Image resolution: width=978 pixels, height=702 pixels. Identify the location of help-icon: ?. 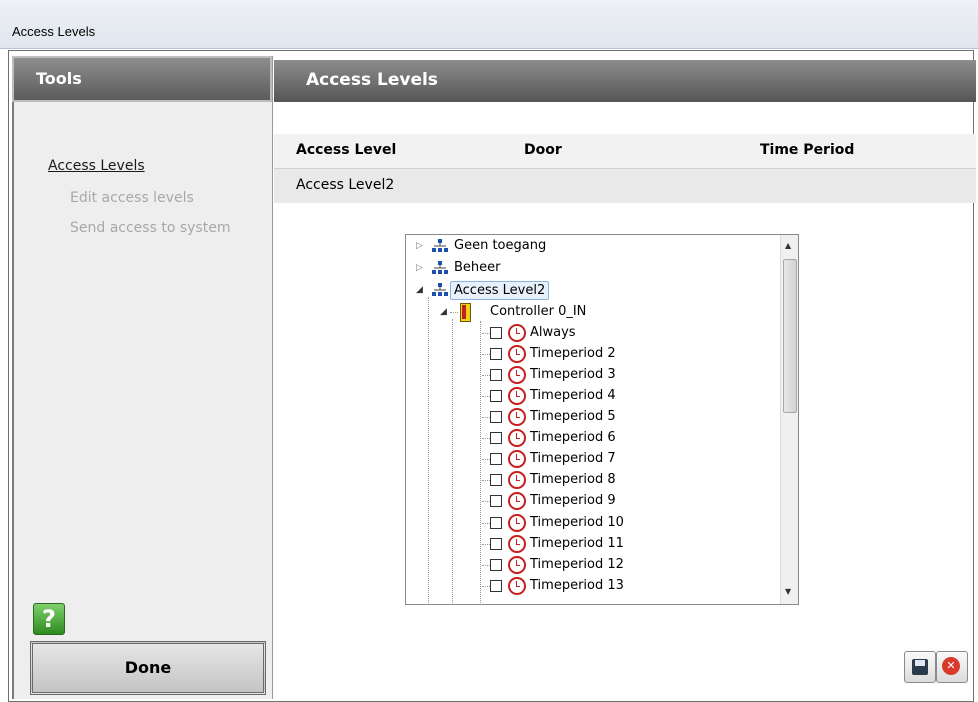
(49, 619).